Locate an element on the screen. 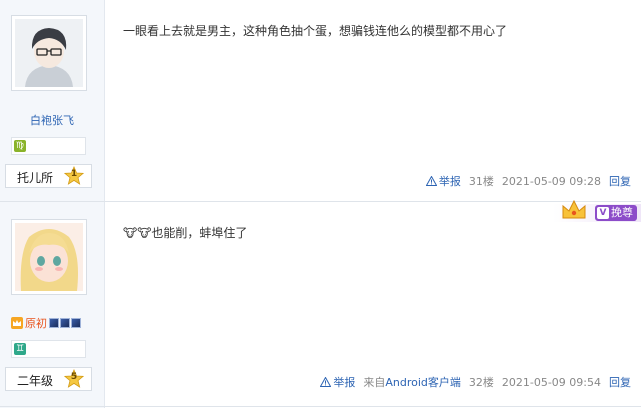 Image resolution: width=641 pixels, height=408 pixels. source-link: Android客户端 is located at coordinates (423, 382).